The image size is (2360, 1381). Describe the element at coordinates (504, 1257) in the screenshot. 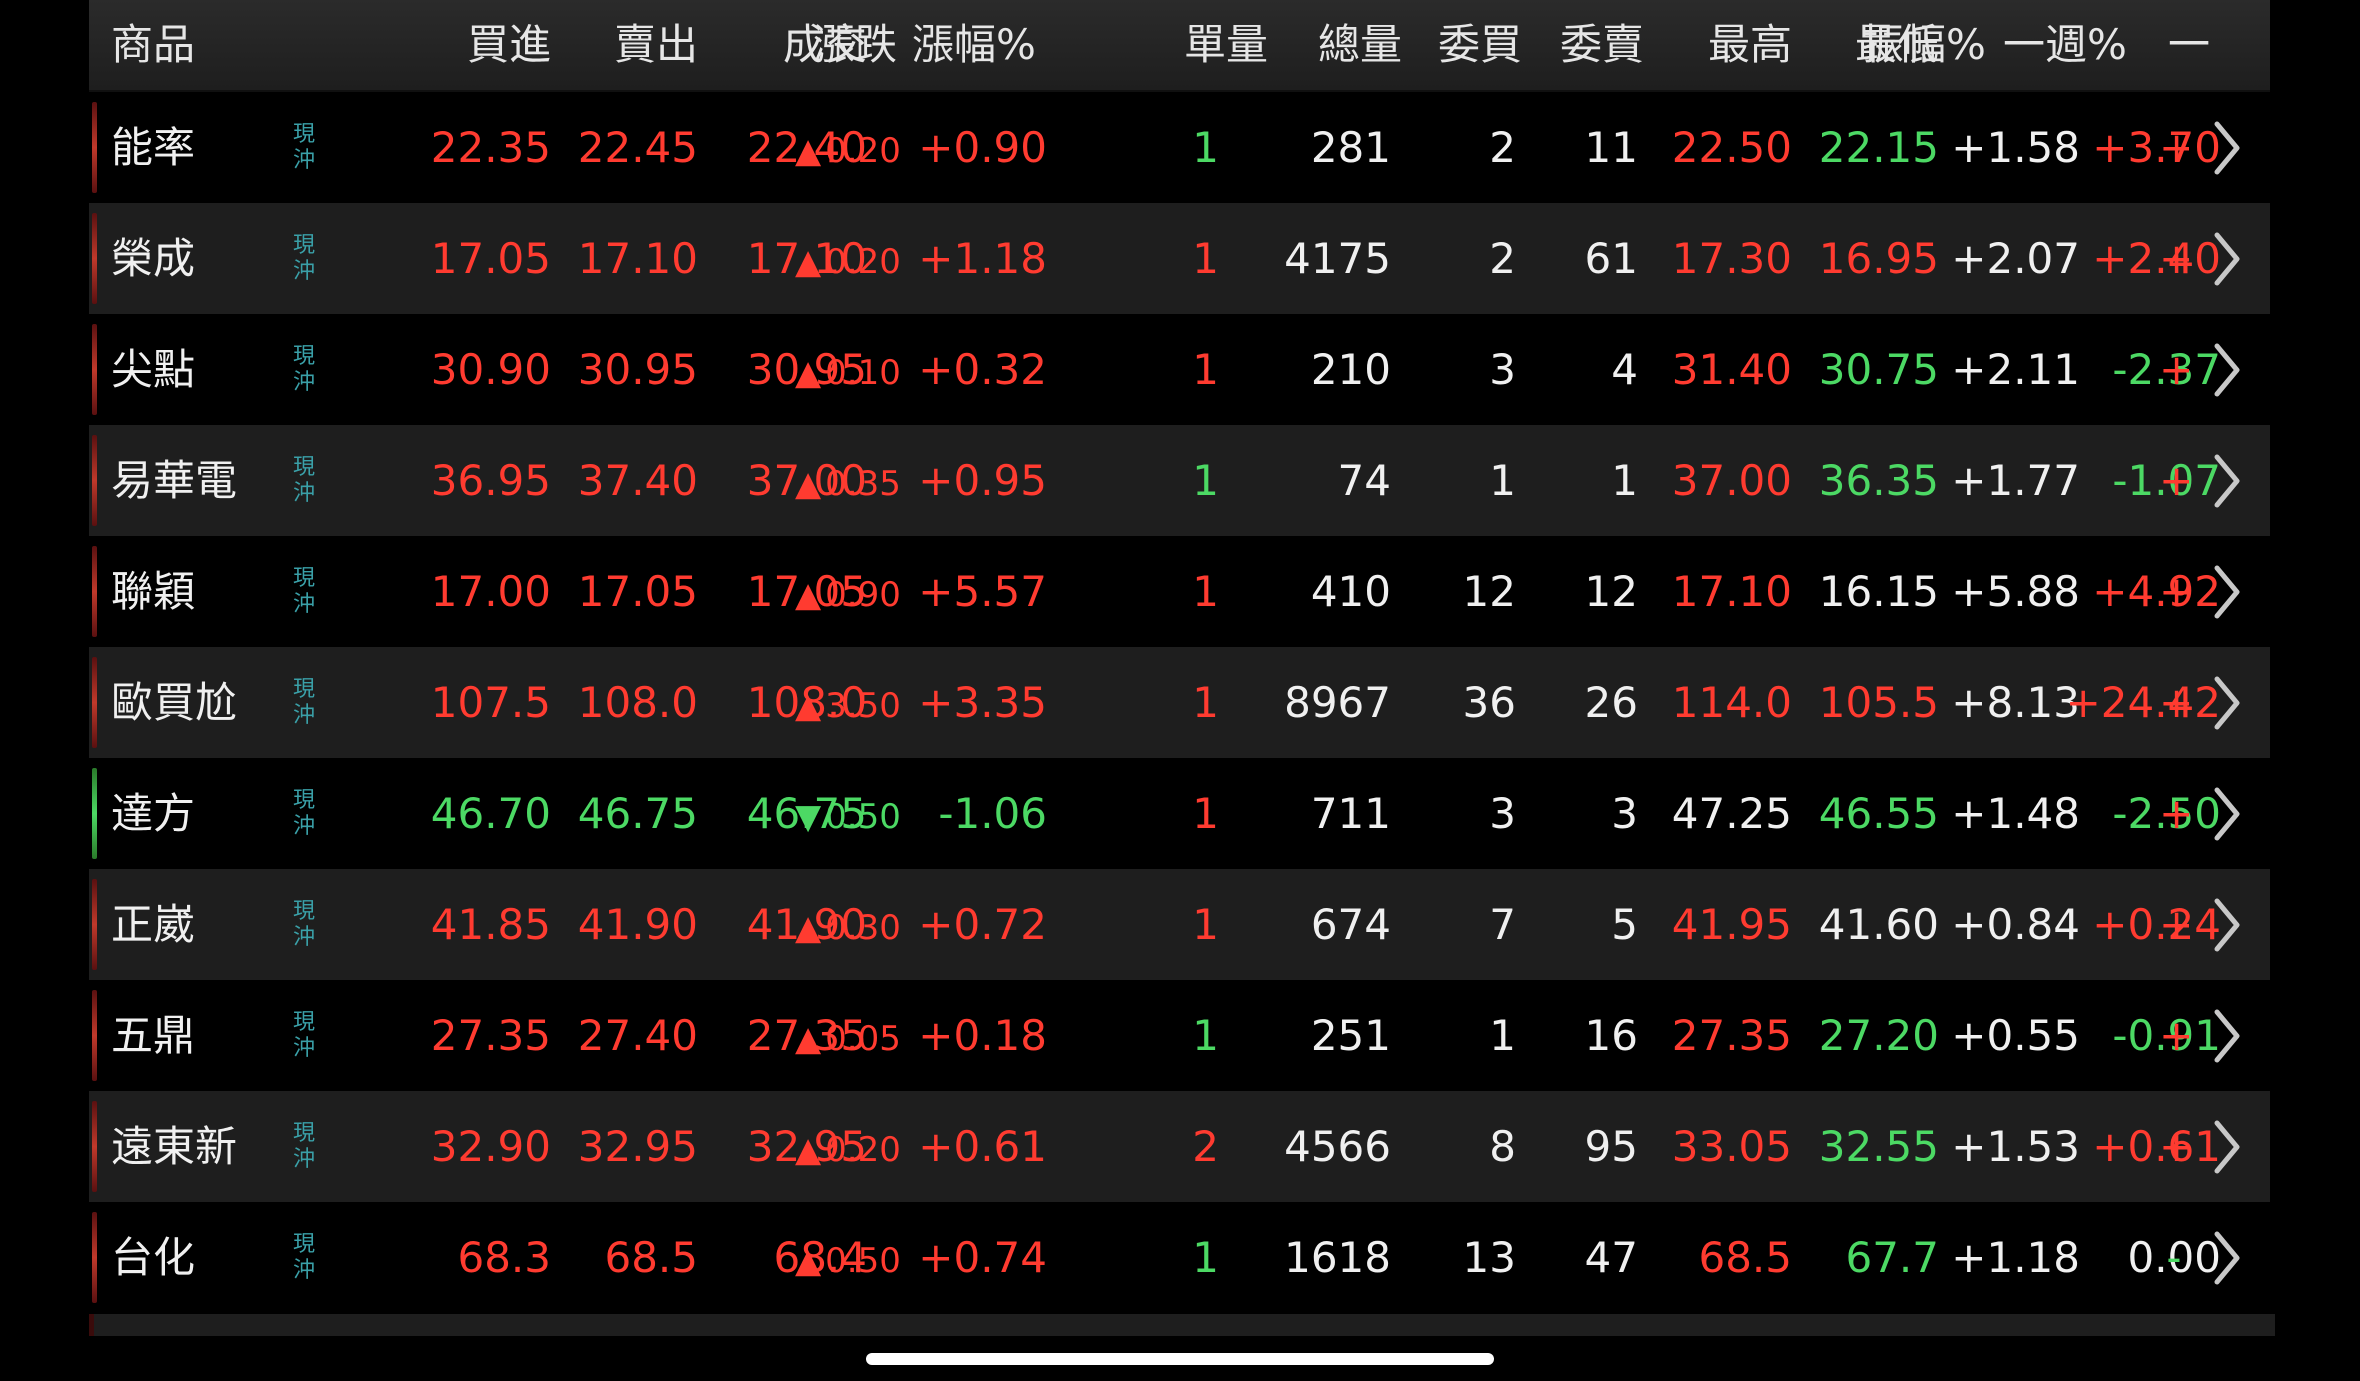

I see `bid-price: 68.3` at that location.